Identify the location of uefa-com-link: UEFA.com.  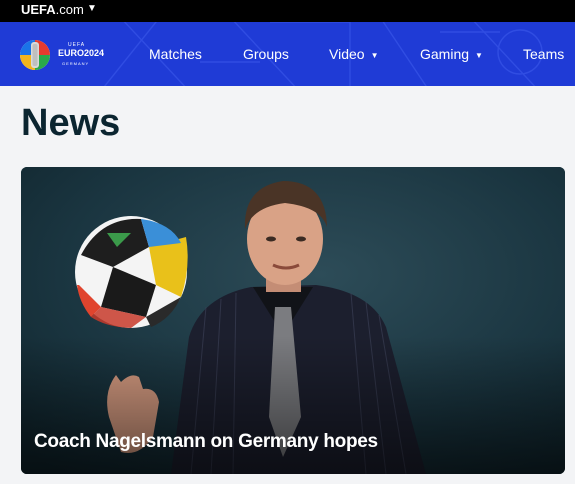
(52, 10).